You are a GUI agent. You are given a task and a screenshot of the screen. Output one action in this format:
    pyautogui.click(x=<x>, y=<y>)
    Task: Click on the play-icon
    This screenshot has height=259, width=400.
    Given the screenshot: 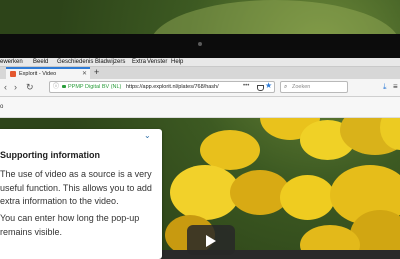 What is the action you would take?
    pyautogui.click(x=211, y=241)
    